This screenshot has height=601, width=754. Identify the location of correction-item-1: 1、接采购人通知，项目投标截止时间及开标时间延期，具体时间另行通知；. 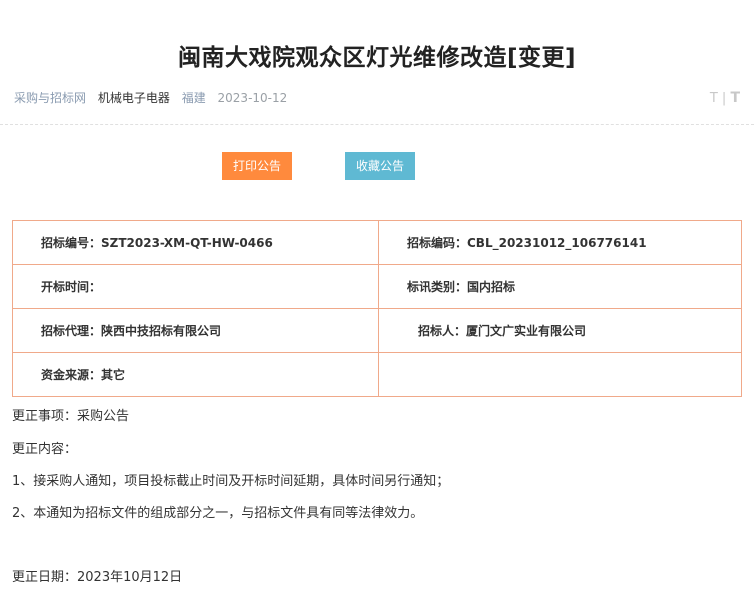
(231, 481).